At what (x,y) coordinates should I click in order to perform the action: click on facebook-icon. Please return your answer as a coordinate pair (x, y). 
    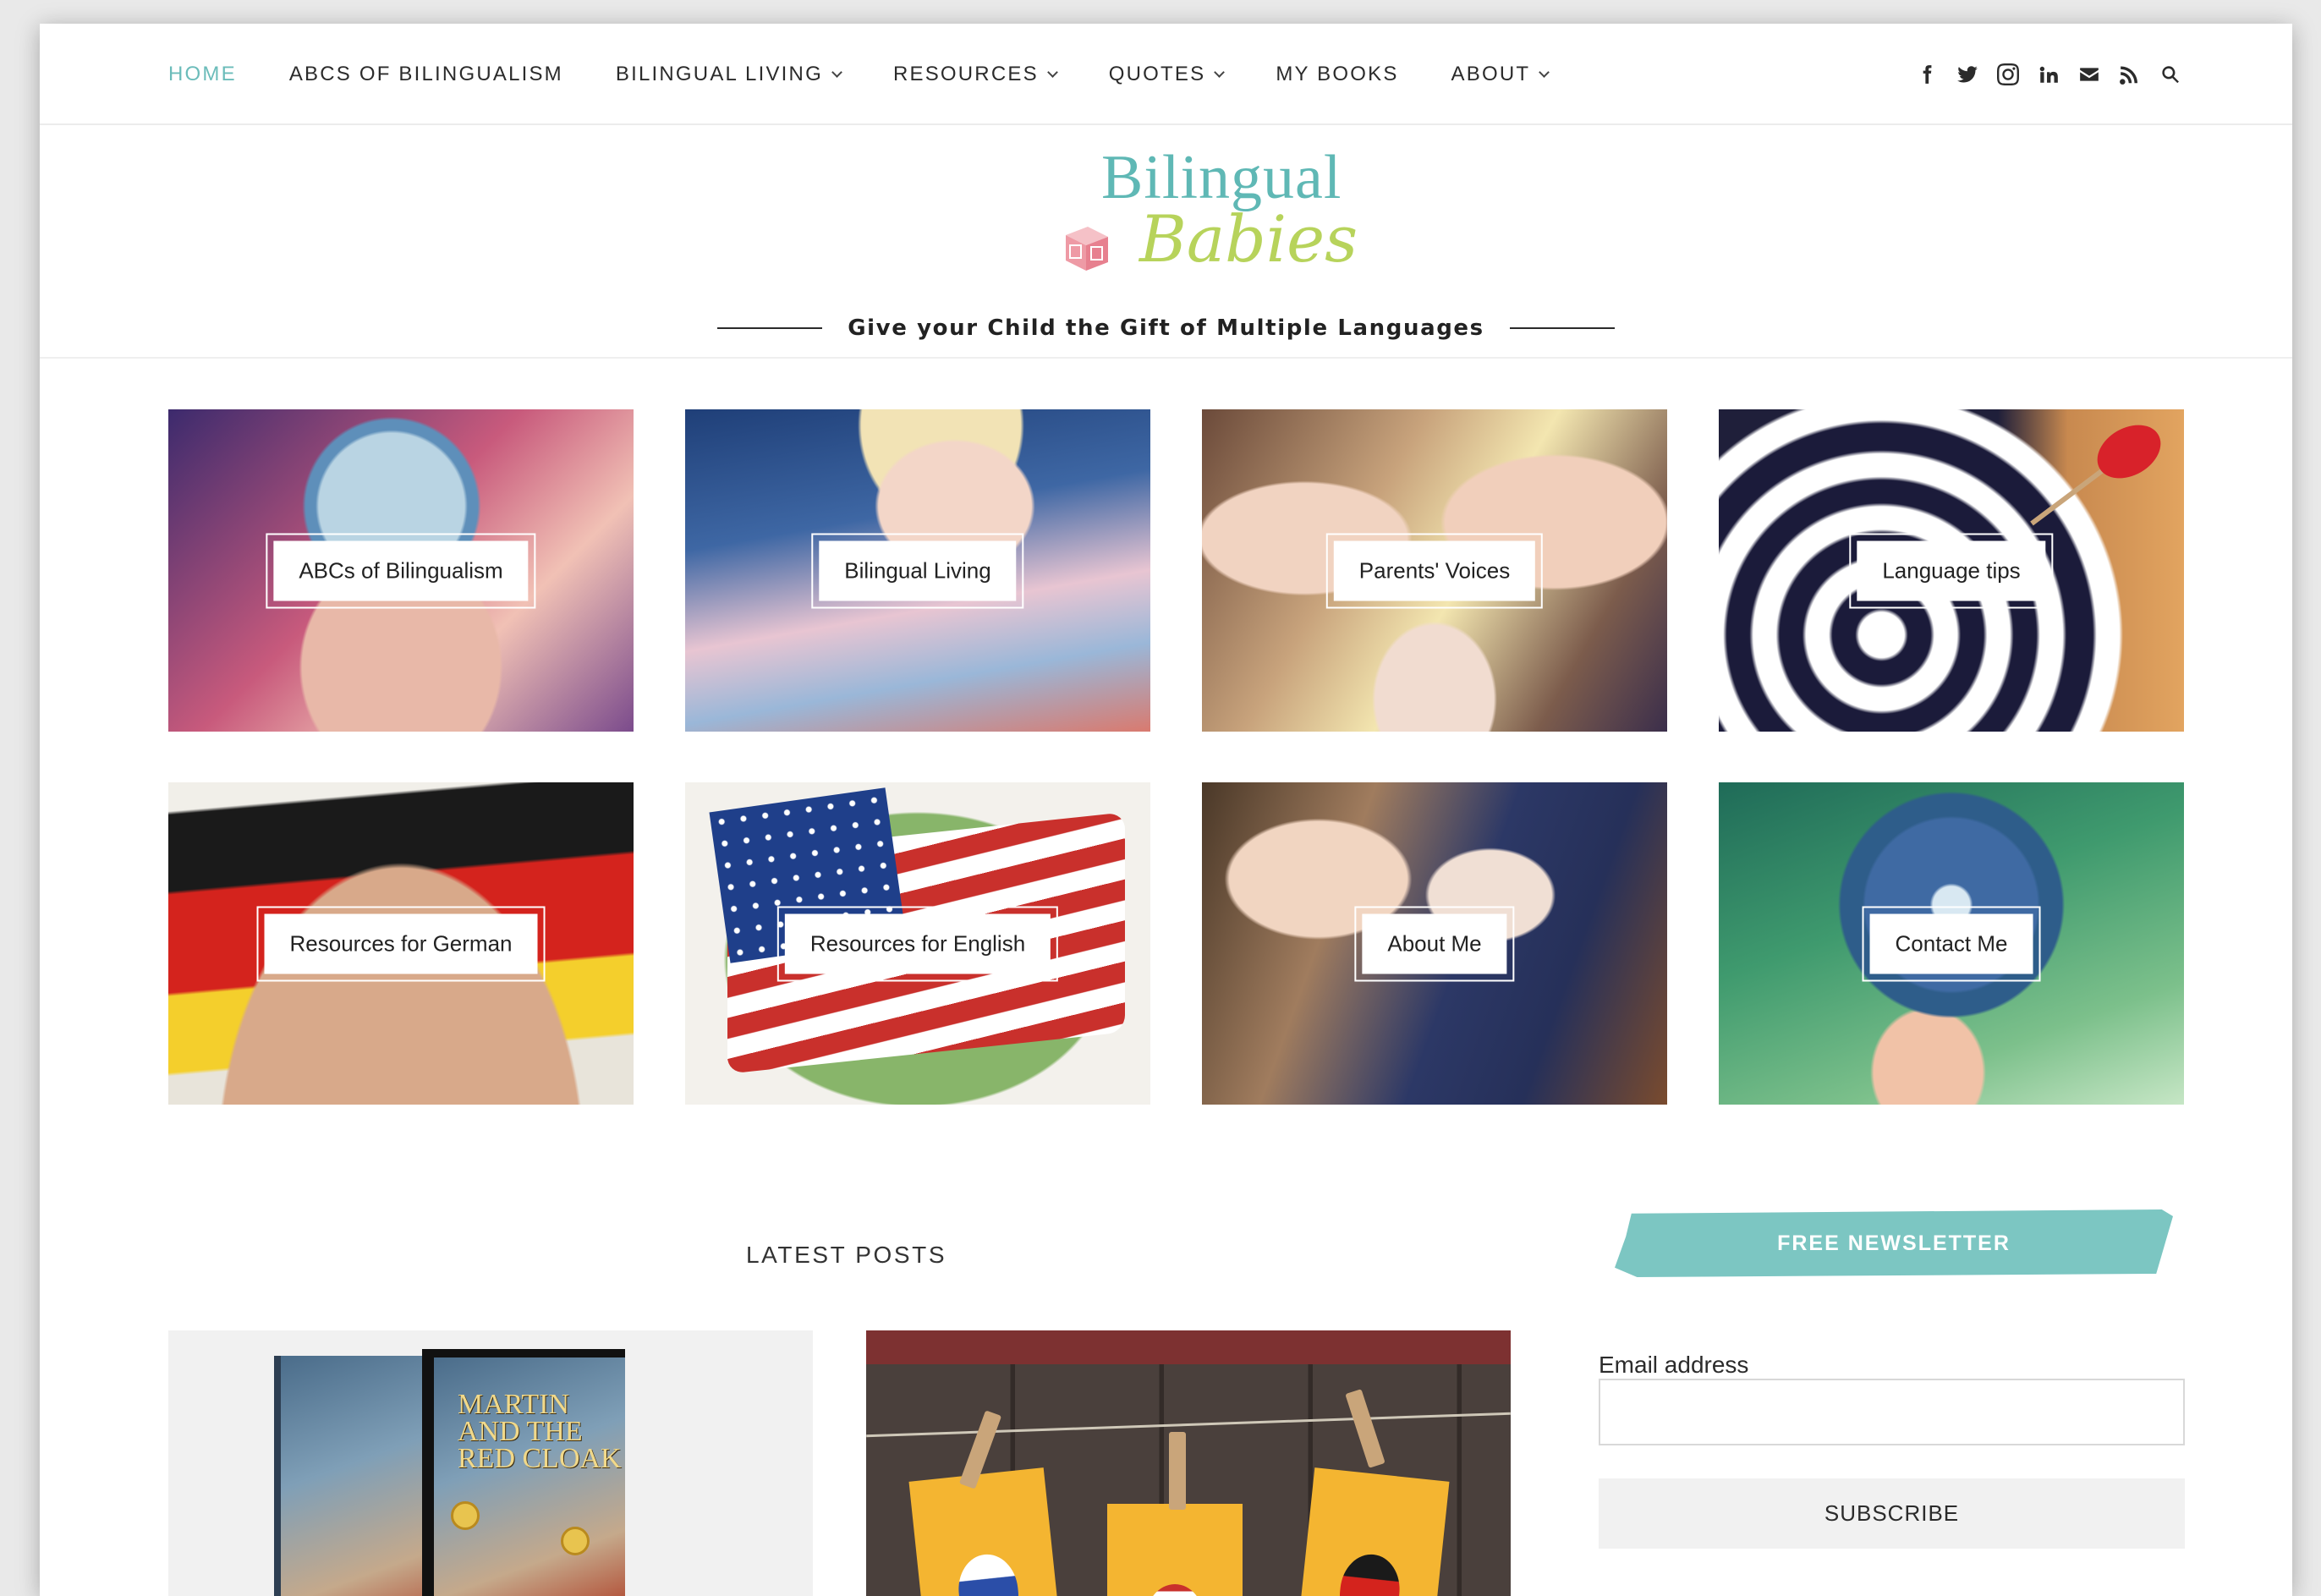
    Looking at the image, I should click on (1927, 74).